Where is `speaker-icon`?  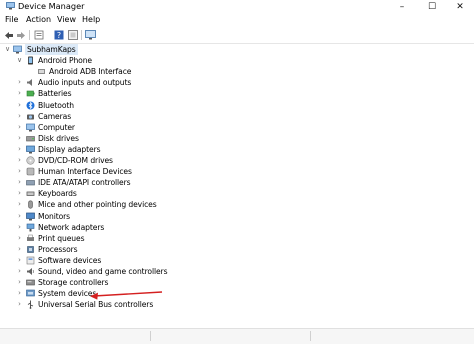
speaker-icon is located at coordinates (30, 82).